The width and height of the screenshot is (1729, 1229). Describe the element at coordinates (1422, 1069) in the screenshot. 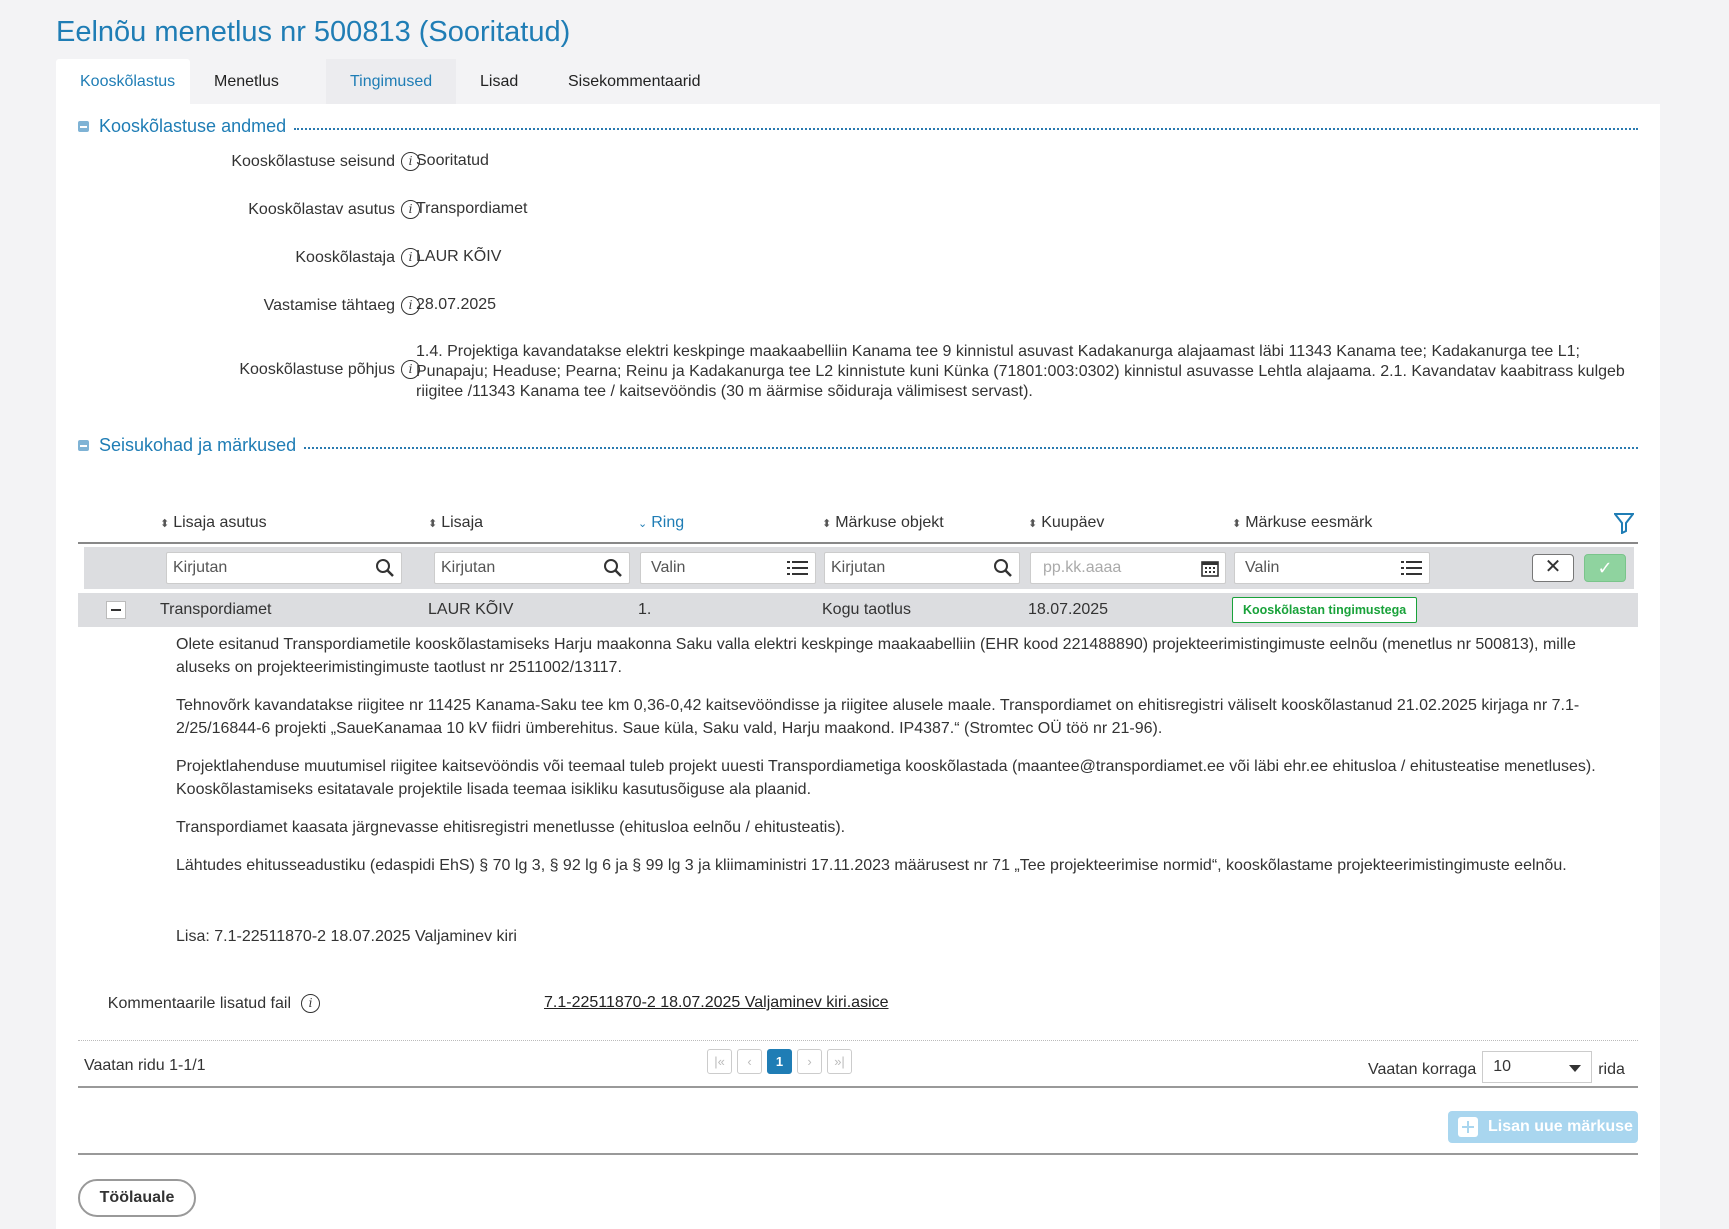

I see `per-page-label: Vaatan korraga` at that location.